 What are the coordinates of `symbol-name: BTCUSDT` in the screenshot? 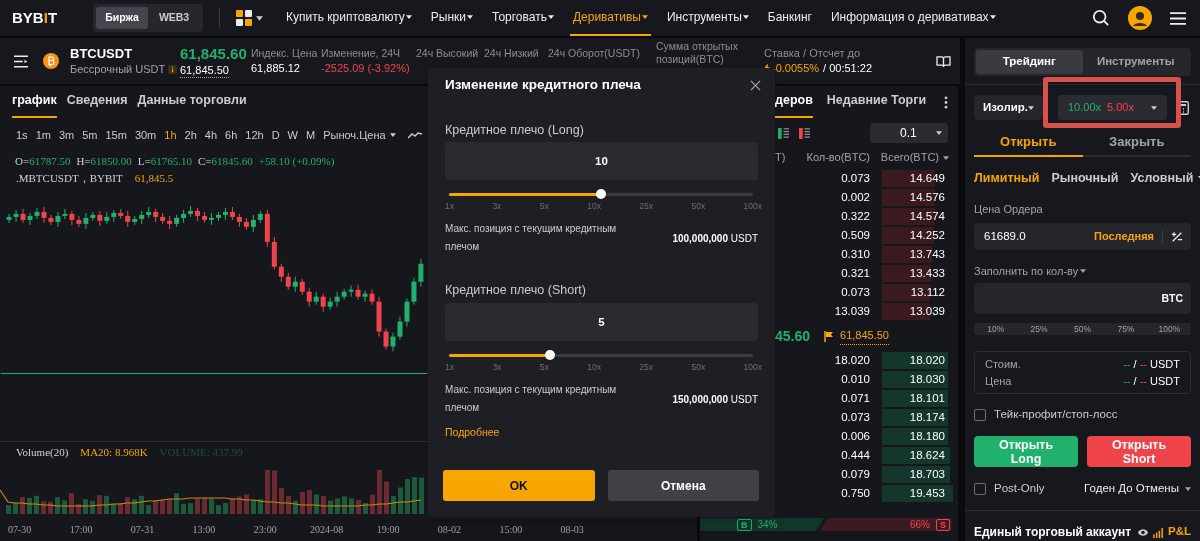 It's located at (125, 53).